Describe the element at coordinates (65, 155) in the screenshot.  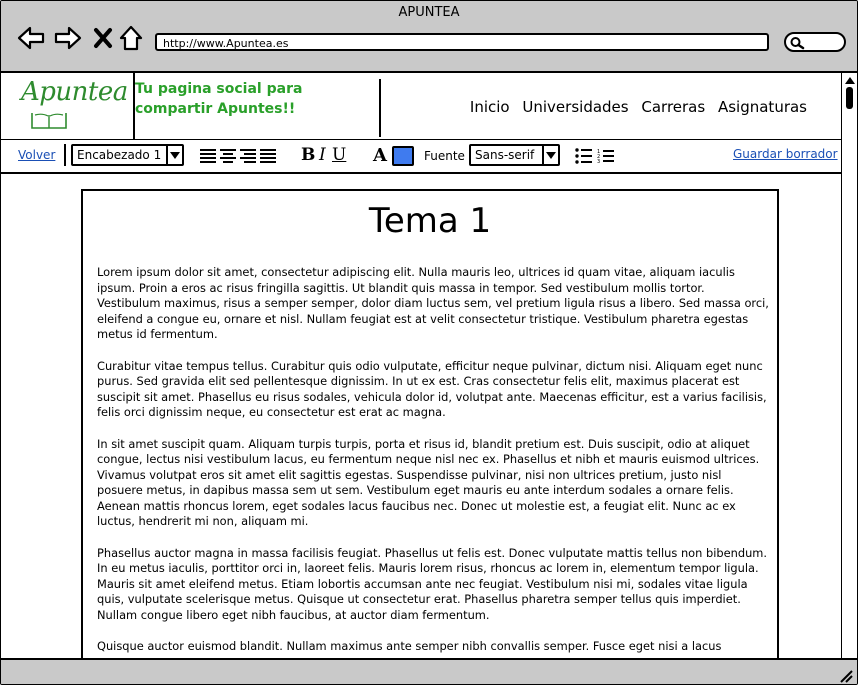
I see `toolbar-separator` at that location.